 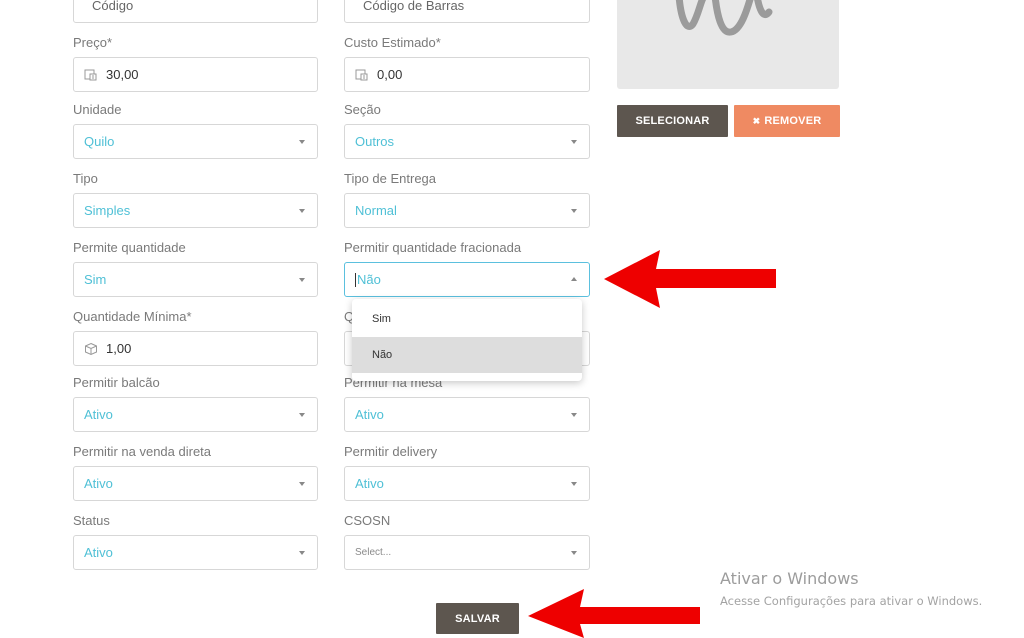 What do you see at coordinates (369, 414) in the screenshot?
I see `permitir-mesa-value: Ativo` at bounding box center [369, 414].